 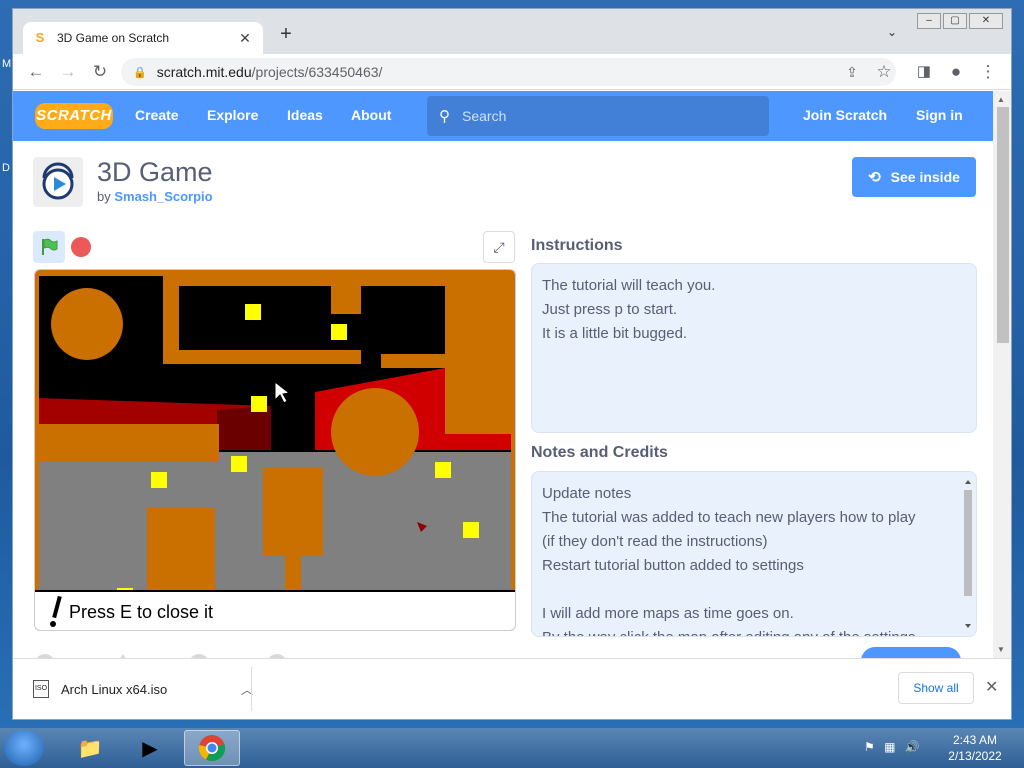 What do you see at coordinates (986, 21) in the screenshot?
I see `close-window-button: ✕` at bounding box center [986, 21].